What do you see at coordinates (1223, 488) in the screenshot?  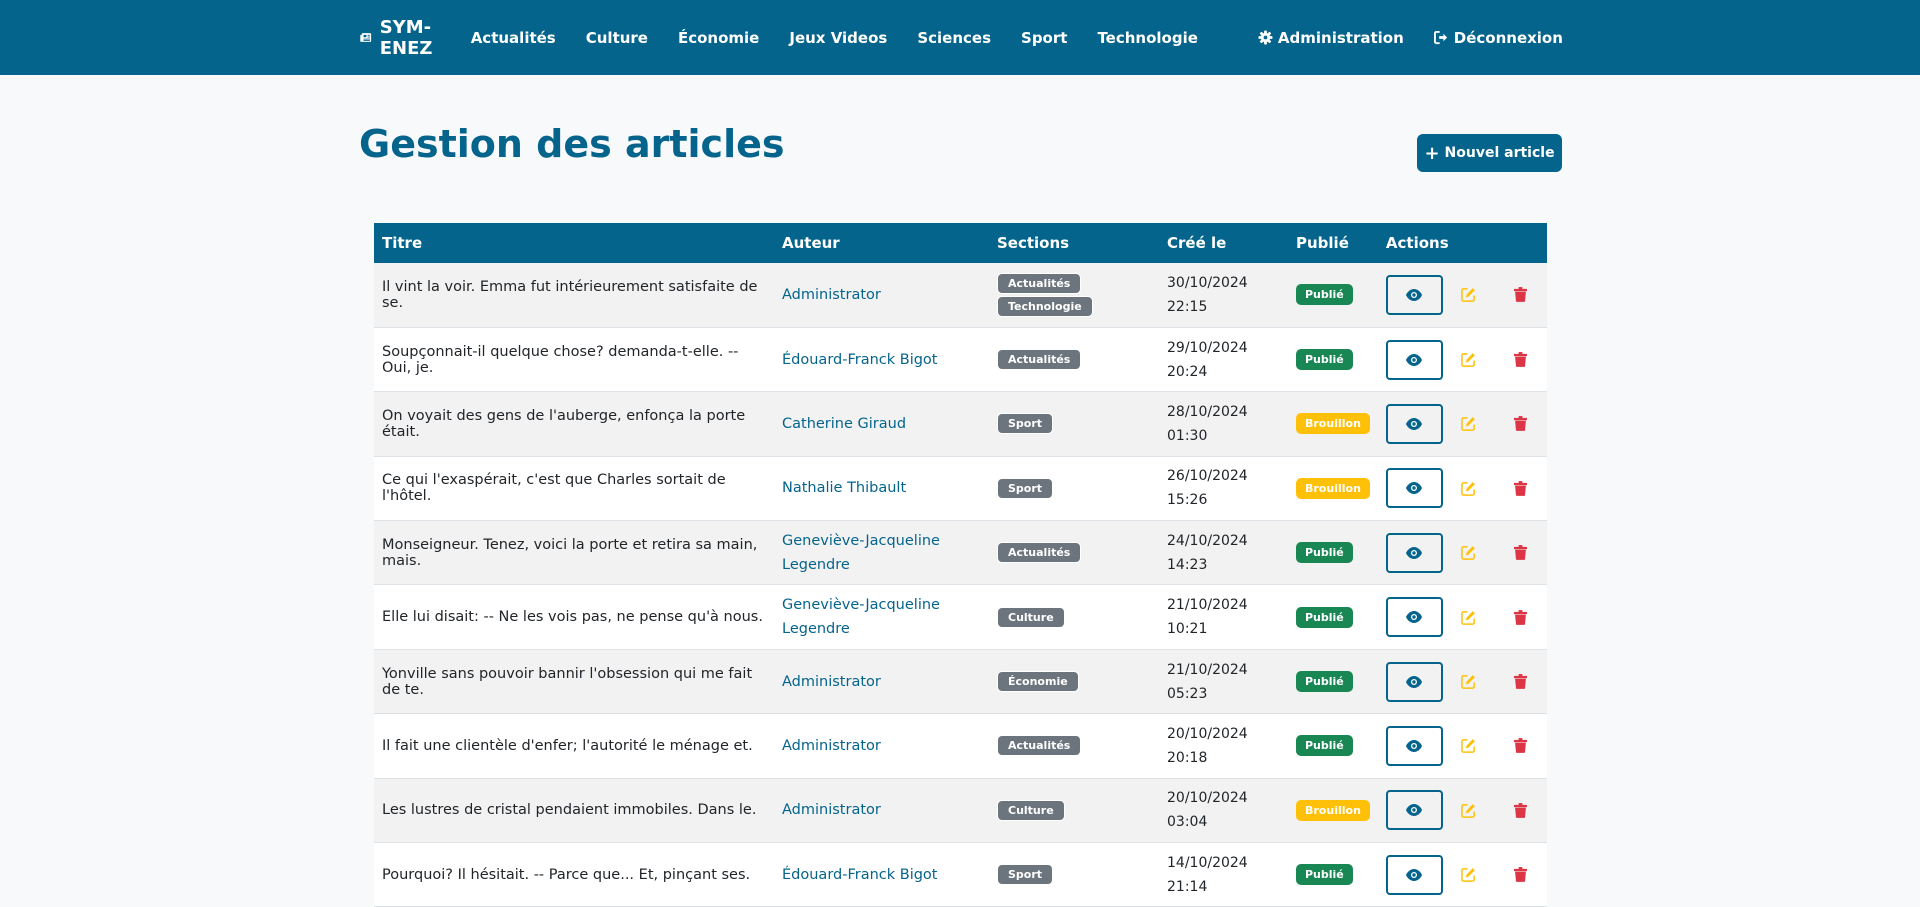 I see `created-date: 26/10/2024 15:26` at bounding box center [1223, 488].